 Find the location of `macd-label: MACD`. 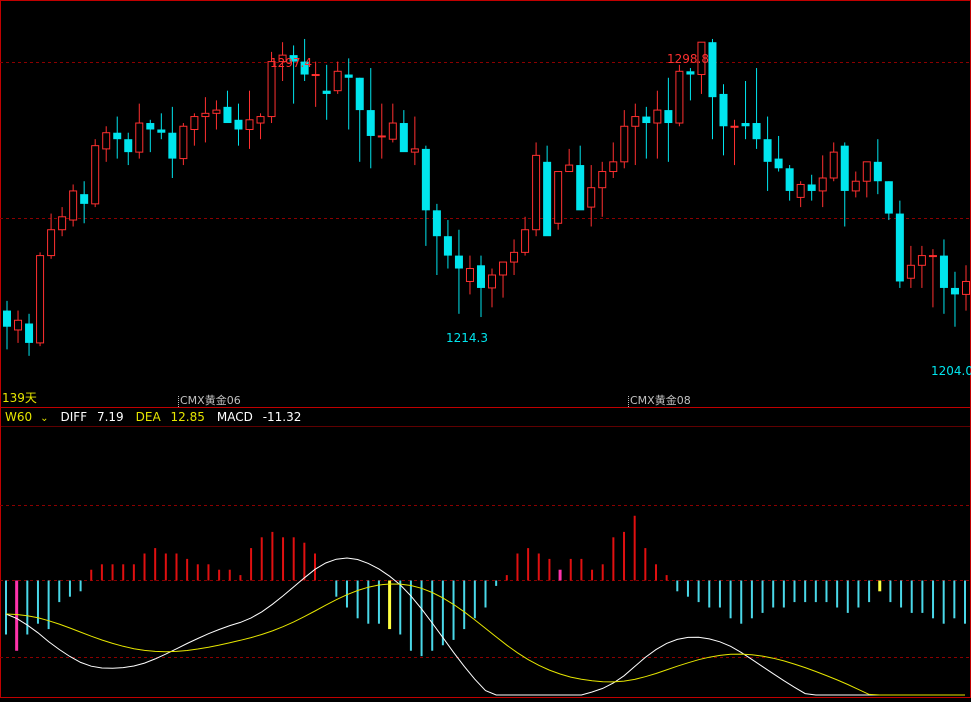

macd-label: MACD is located at coordinates (234, 417).